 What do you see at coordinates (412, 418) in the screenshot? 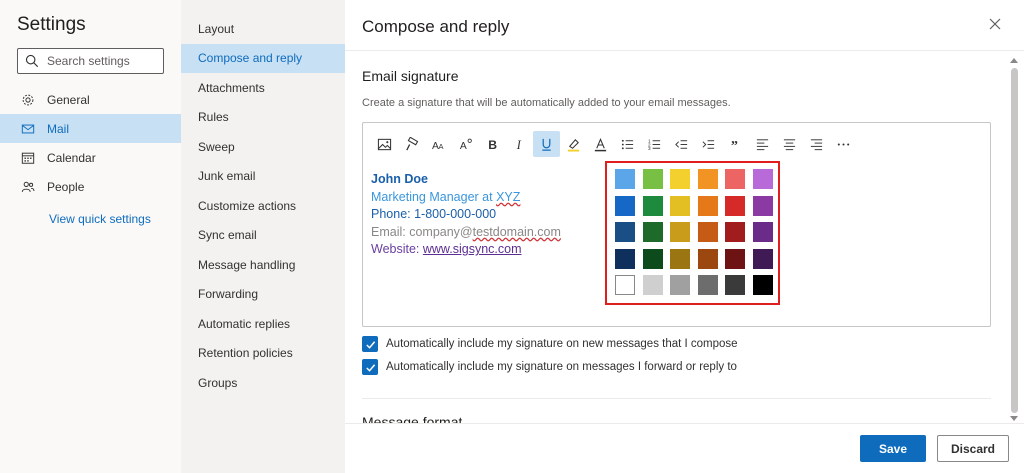
I see `next-section-title: Message format` at bounding box center [412, 418].